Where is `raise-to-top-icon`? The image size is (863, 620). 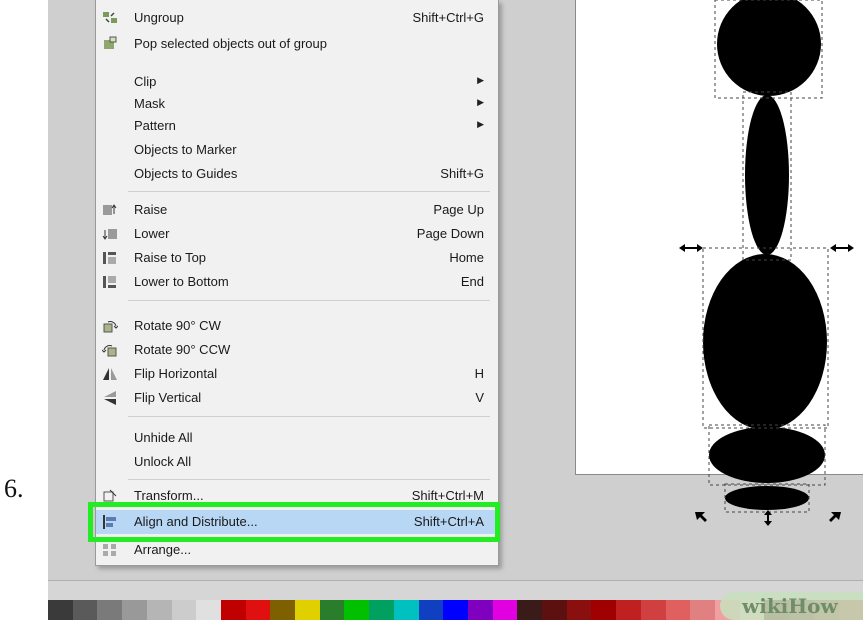
raise-to-top-icon is located at coordinates (109, 258).